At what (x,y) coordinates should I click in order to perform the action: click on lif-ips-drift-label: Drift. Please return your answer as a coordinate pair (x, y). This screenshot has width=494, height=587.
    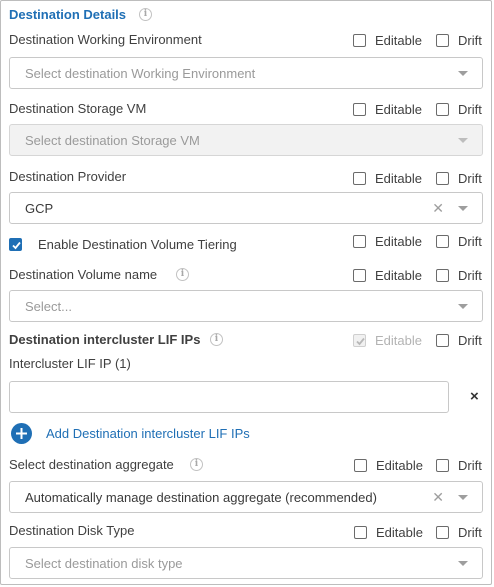
    Looking at the image, I should click on (470, 340).